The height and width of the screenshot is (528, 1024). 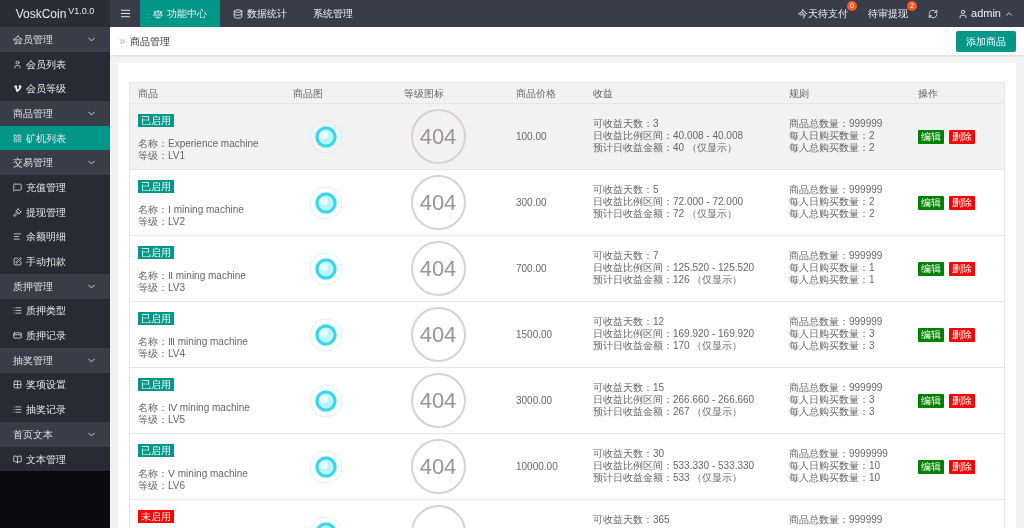 I want to click on column-header: 等级图标, so click(x=424, y=93).